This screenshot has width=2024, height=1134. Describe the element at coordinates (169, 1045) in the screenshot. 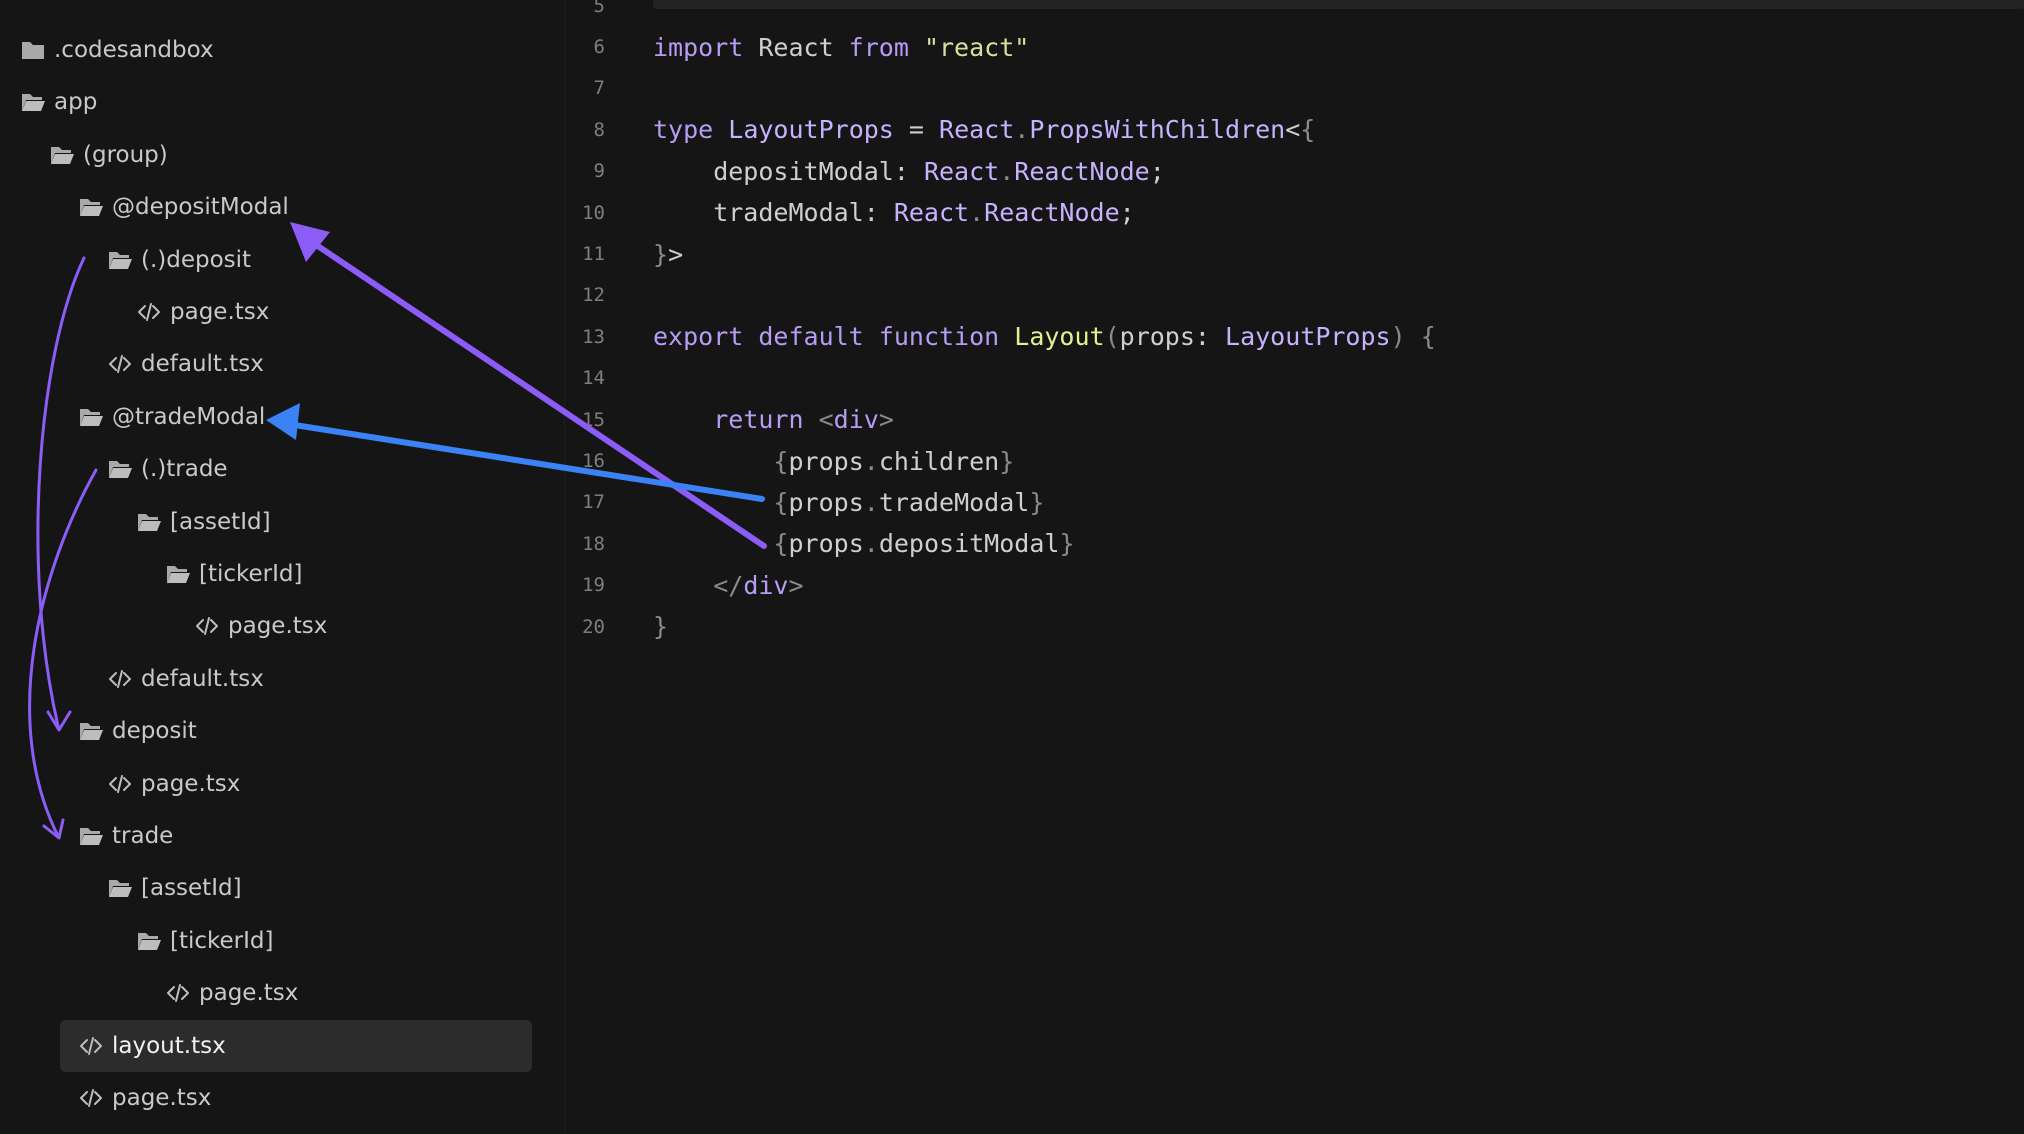

I see `tree-item-label: layout.tsx` at that location.